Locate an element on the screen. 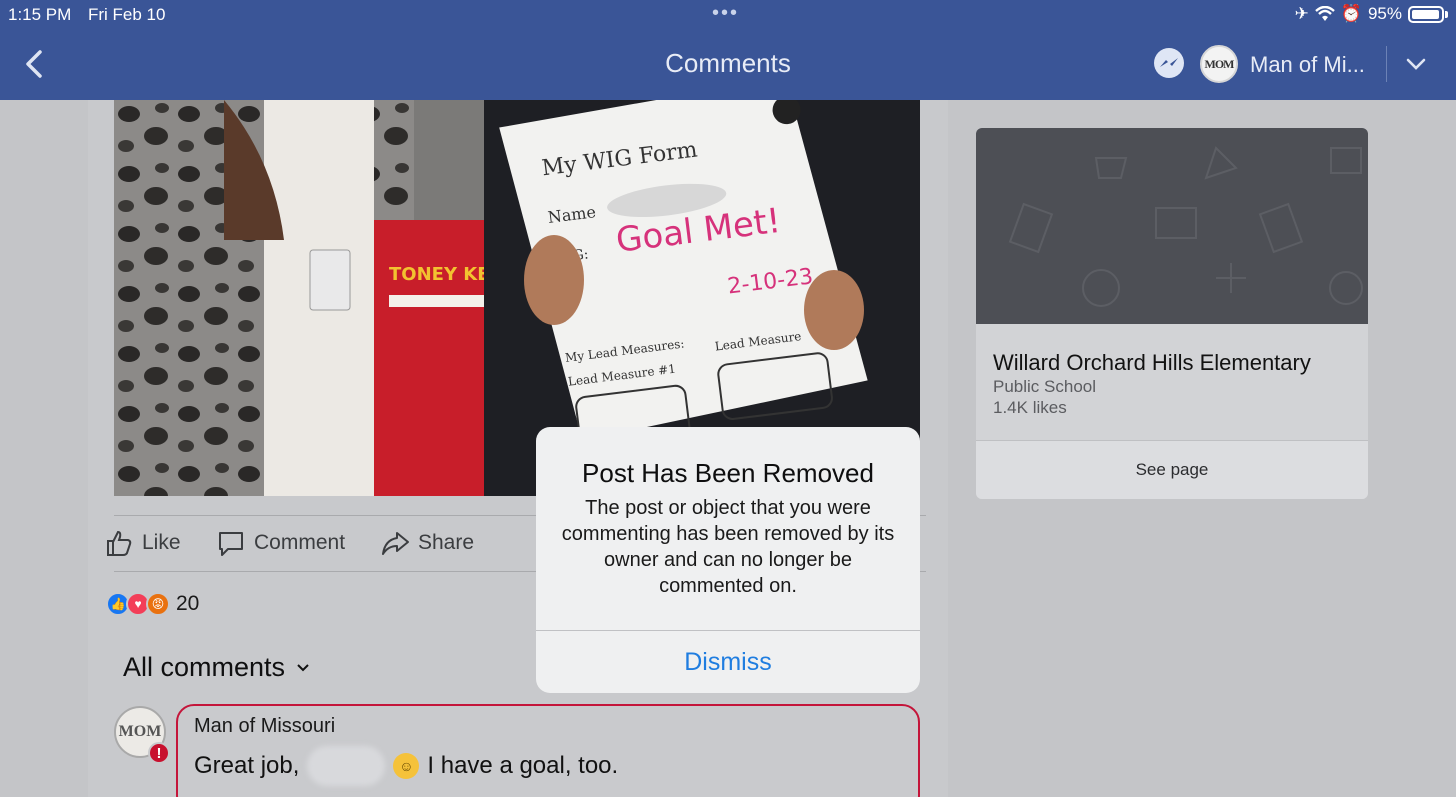 The width and height of the screenshot is (1456, 797). page-name: Willard Orchard Hills Elementary is located at coordinates (1152, 363).